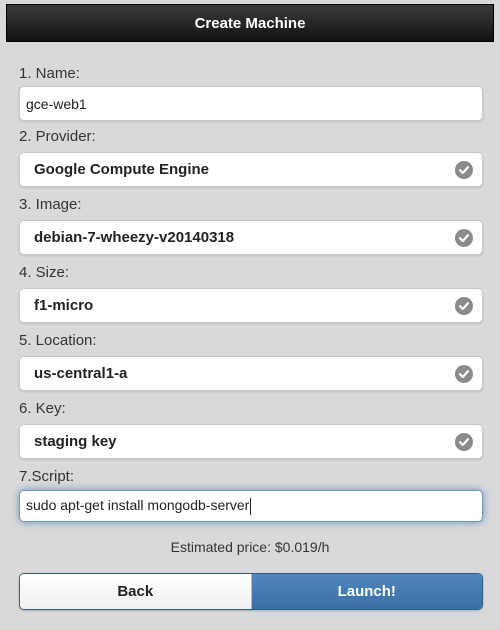  Describe the element at coordinates (251, 169) in the screenshot. I see `provider-select: Google Compute Engine` at that location.